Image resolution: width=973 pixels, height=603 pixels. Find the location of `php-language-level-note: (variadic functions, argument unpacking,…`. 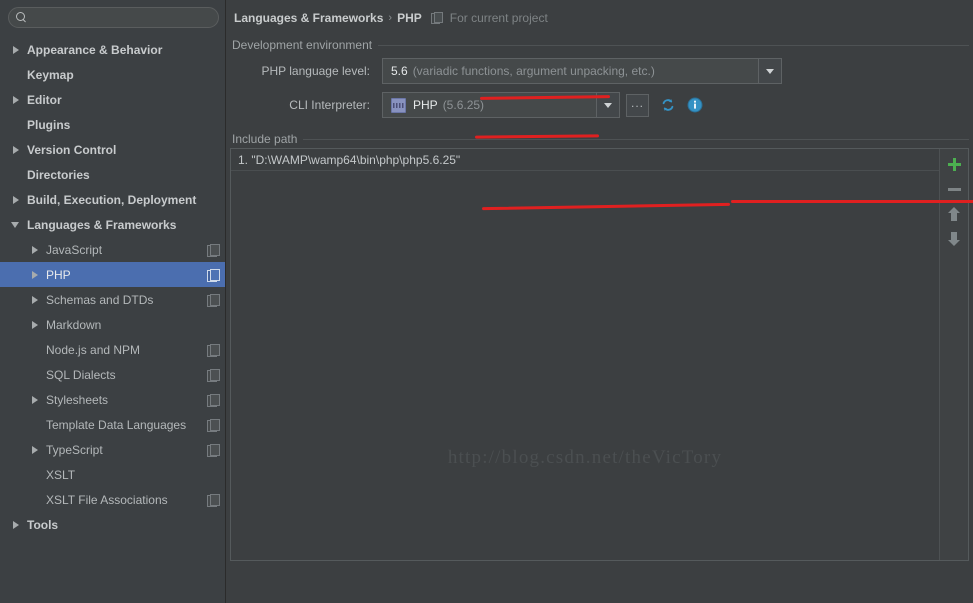

php-language-level-note: (variadic functions, argument unpacking,… is located at coordinates (533, 71).